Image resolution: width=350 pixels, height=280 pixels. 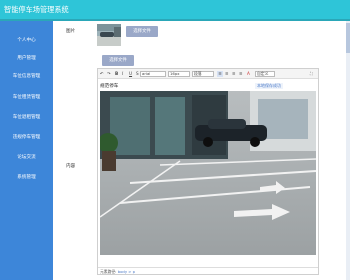 I want to click on sidebar-item-parking-spaces: 车位信息管理, so click(x=26, y=77).